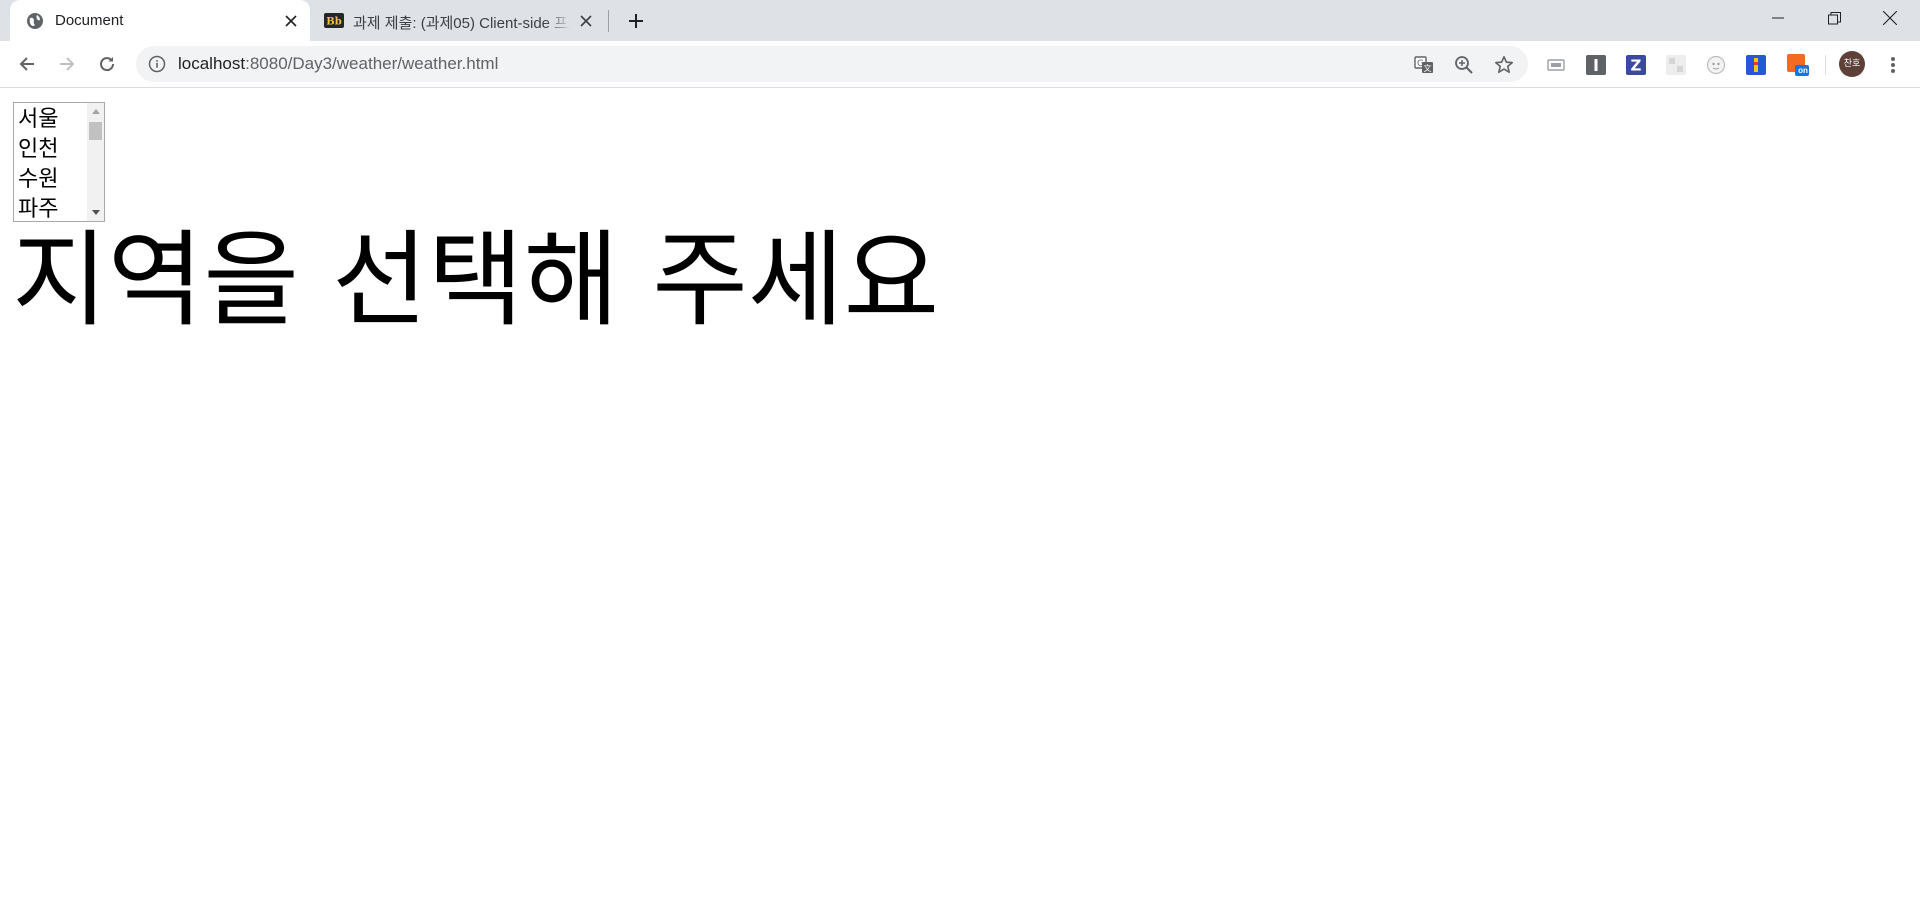 Image resolution: width=1920 pixels, height=905 pixels. I want to click on svg-text: Bb, so click(333, 22).